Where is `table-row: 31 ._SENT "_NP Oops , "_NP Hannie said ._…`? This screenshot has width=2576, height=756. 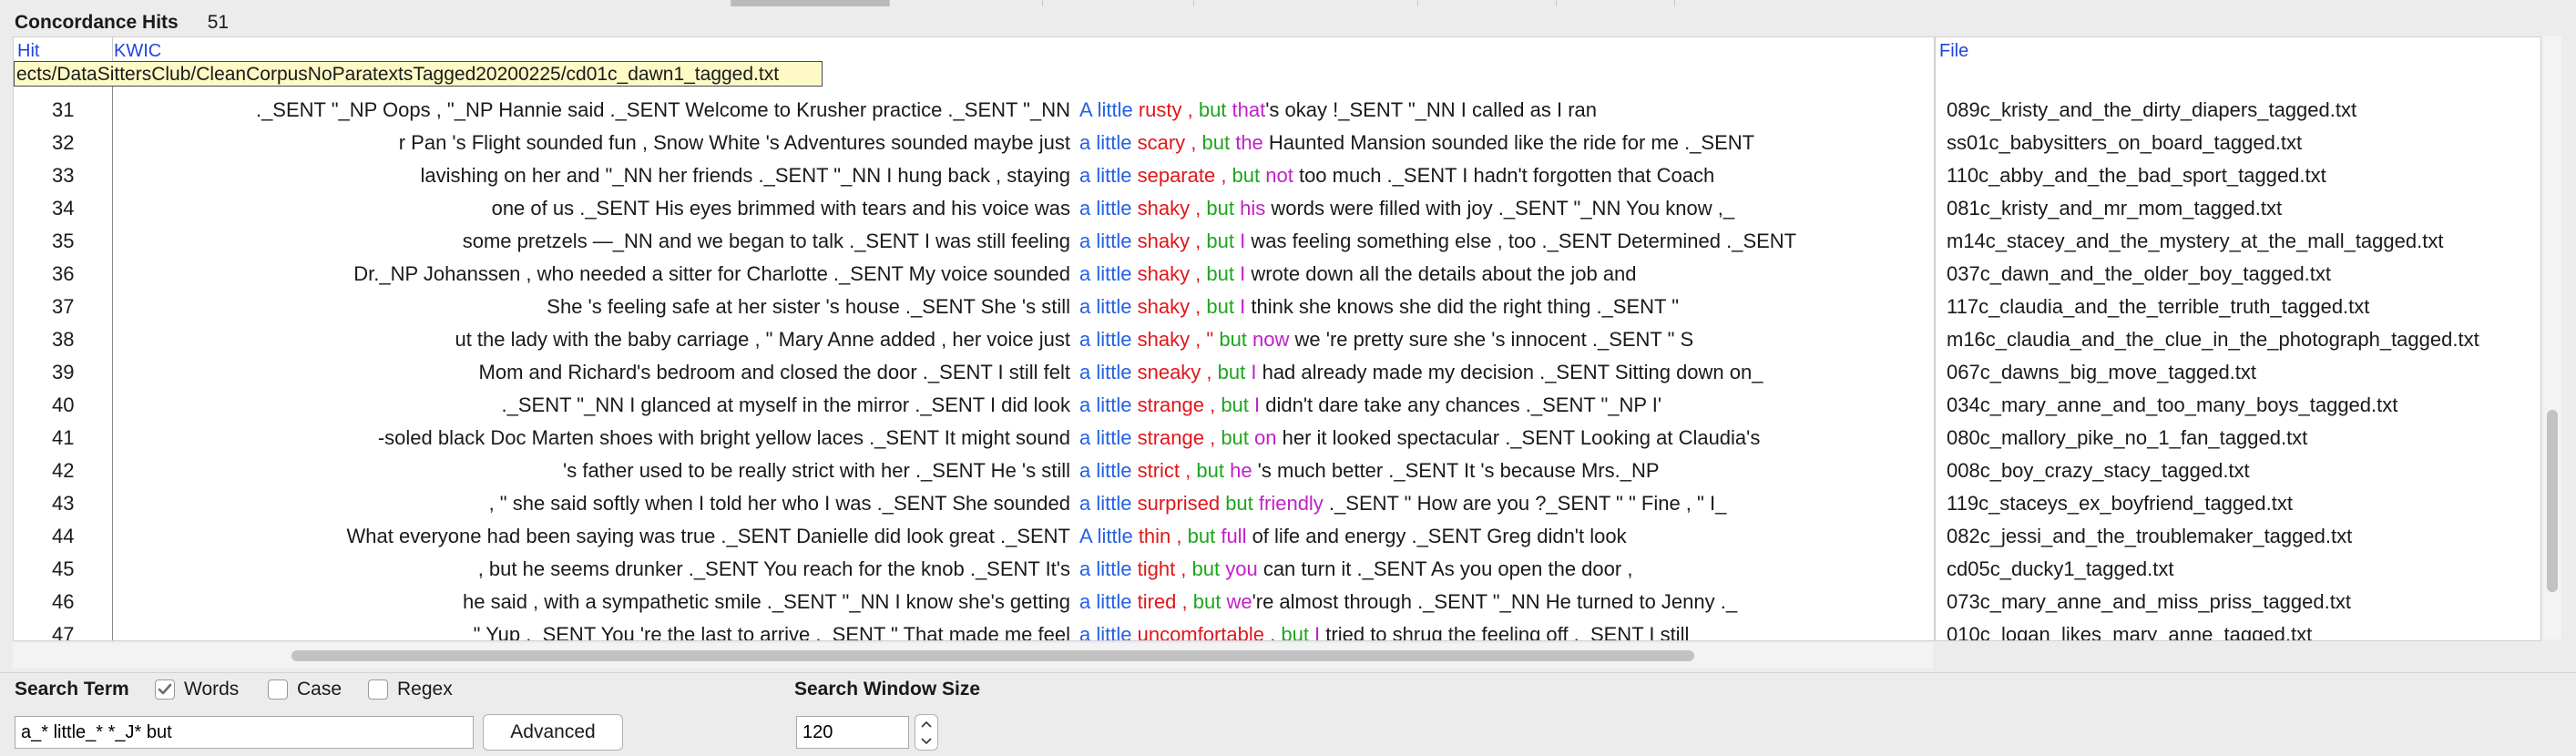 table-row: 31 ._SENT "_NP Oops , "_NP Hannie said ._… is located at coordinates (974, 110).